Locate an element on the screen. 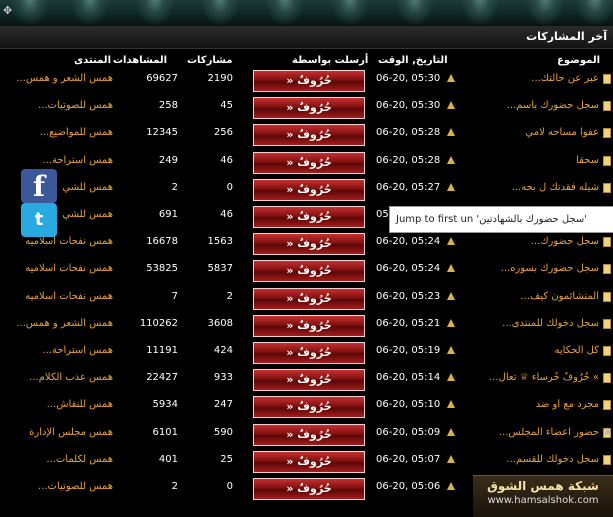  post-count: 5837 is located at coordinates (220, 269).